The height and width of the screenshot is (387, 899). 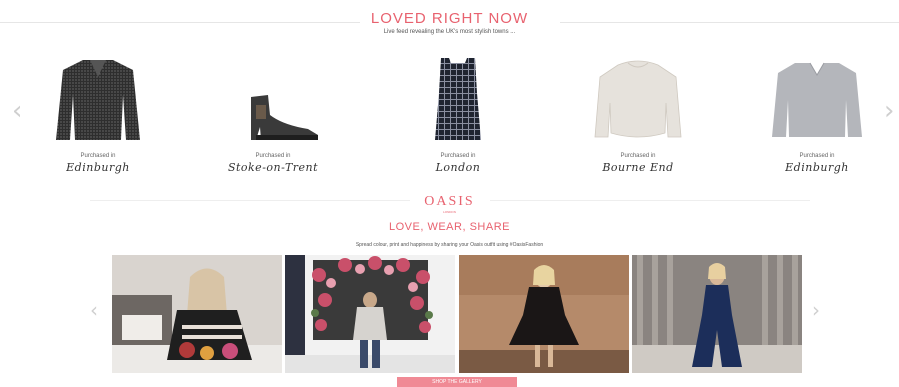 I want to click on customer-photo-black-dress, so click(x=543, y=314).